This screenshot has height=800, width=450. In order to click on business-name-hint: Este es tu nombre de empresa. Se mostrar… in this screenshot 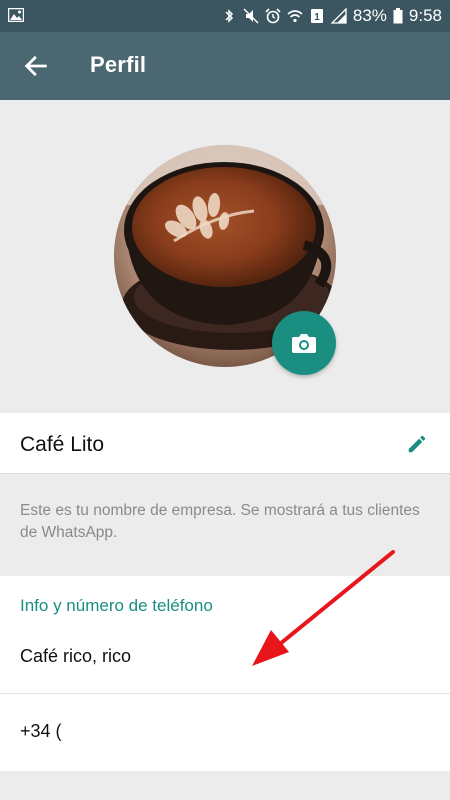, I will do `click(220, 521)`.